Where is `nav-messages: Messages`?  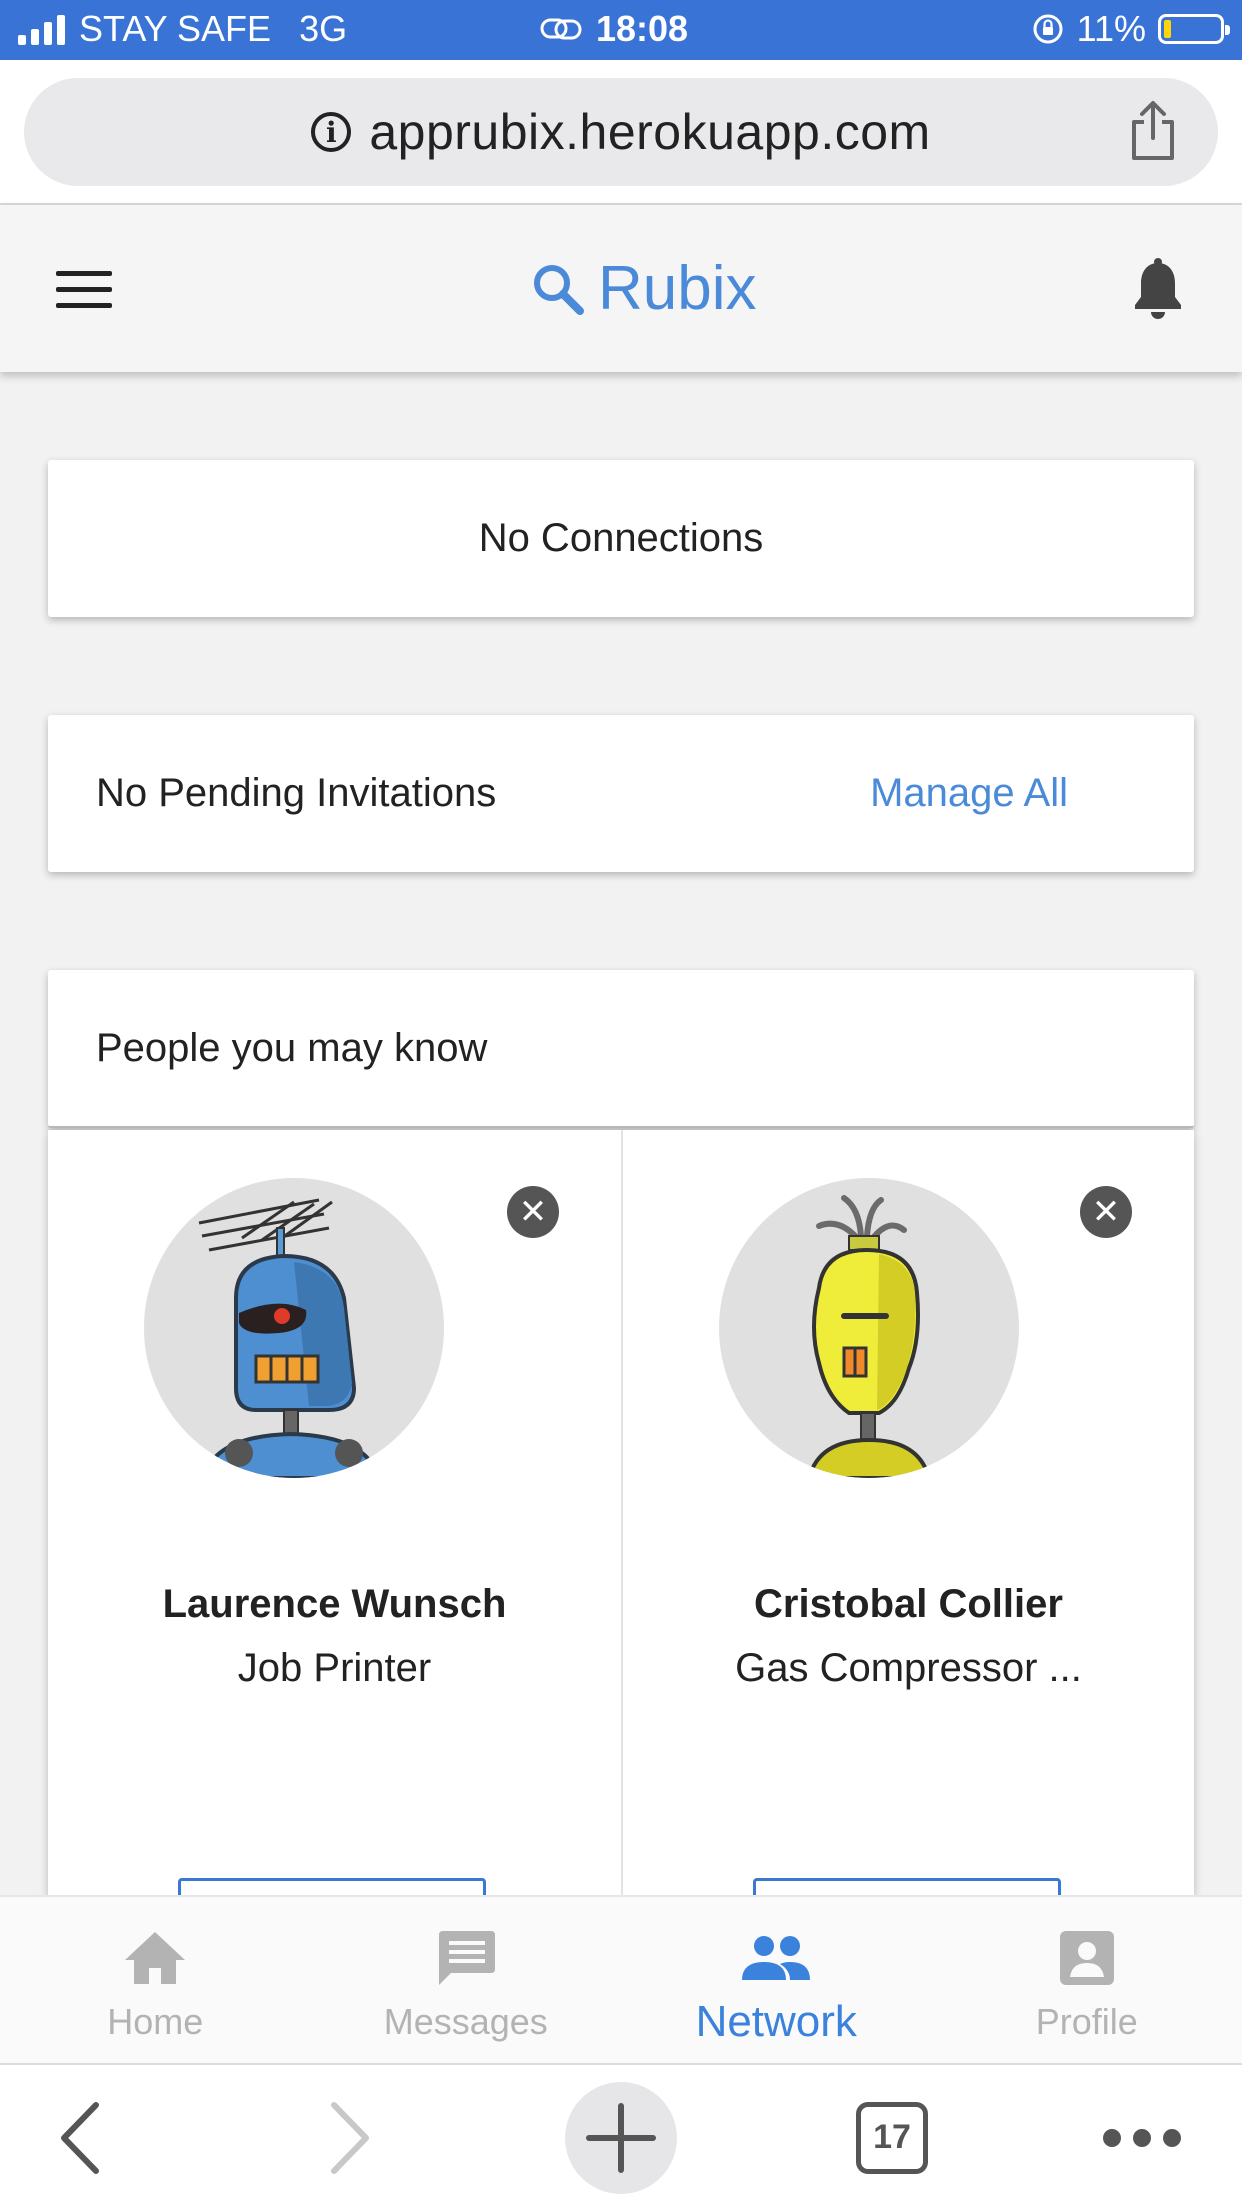
nav-messages: Messages is located at coordinates (466, 1980).